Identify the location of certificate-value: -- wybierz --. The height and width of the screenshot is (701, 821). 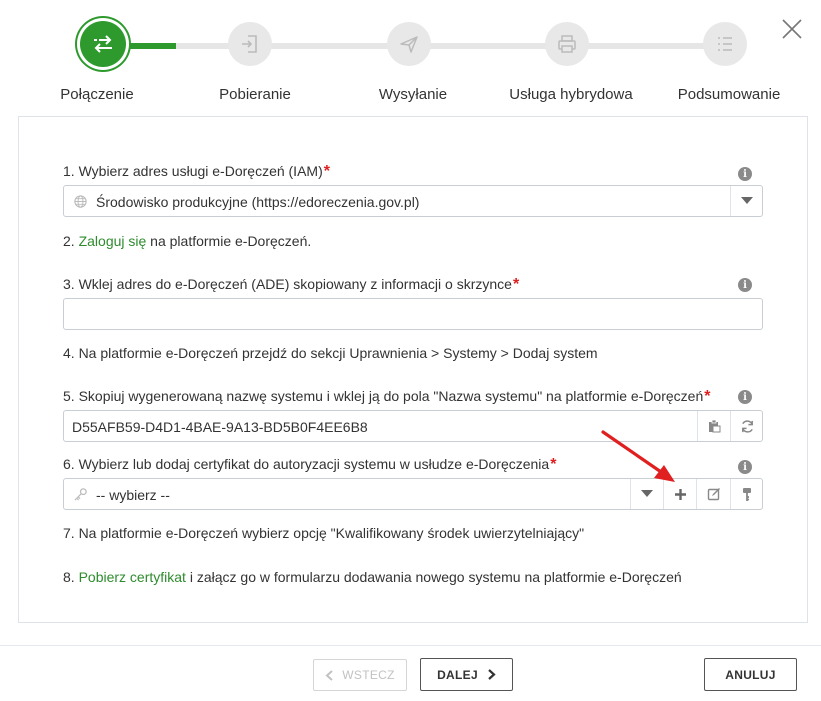
(133, 495).